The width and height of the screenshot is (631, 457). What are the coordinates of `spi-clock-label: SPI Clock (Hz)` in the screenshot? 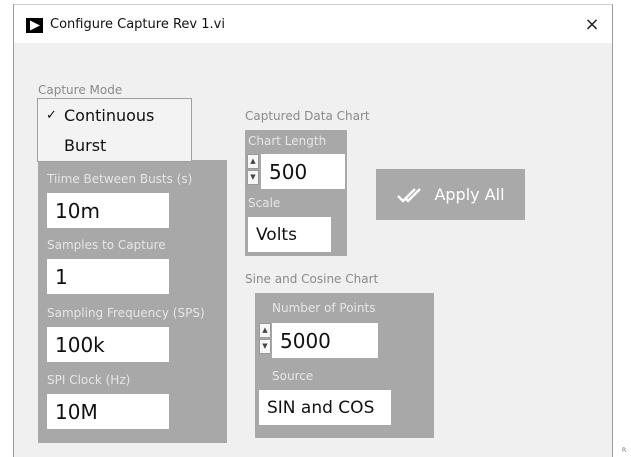 It's located at (89, 380).